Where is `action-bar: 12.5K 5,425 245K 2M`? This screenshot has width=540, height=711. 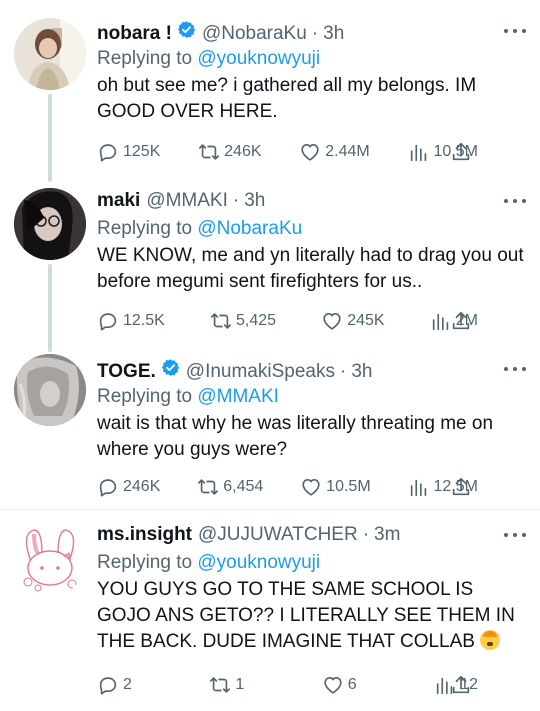 action-bar: 12.5K 5,425 245K 2M is located at coordinates (287, 321).